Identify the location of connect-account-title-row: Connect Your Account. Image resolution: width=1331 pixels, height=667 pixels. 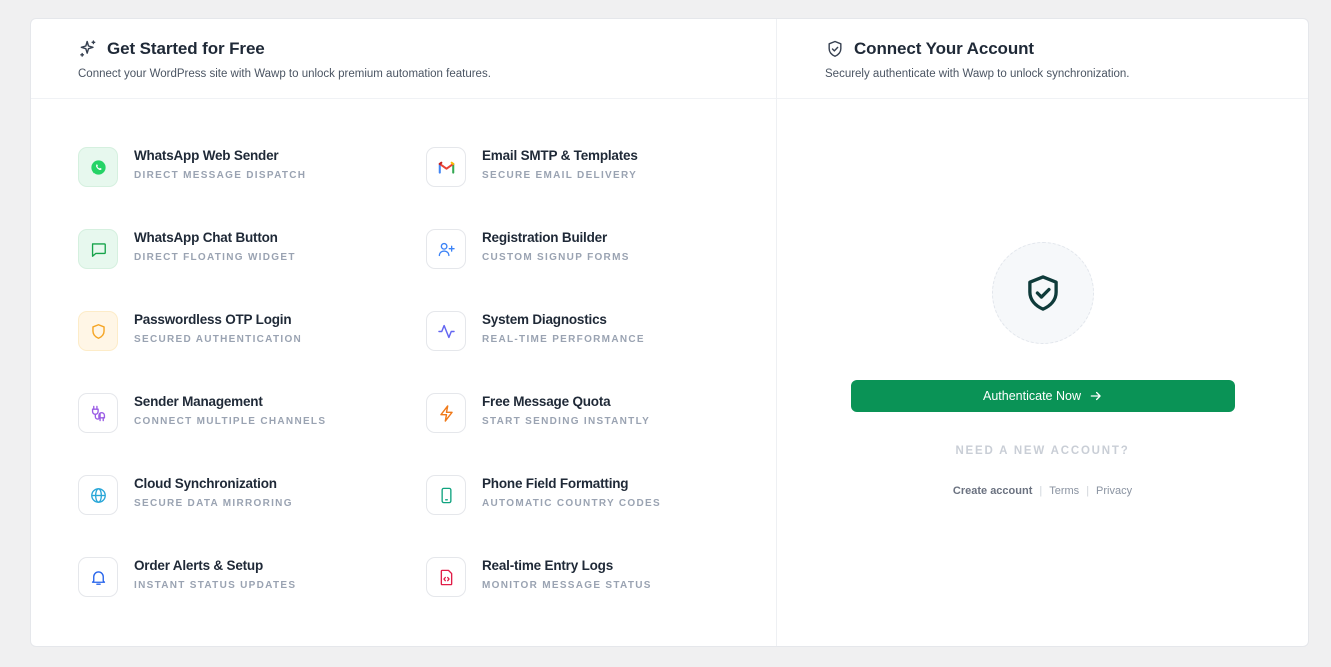
(1066, 49).